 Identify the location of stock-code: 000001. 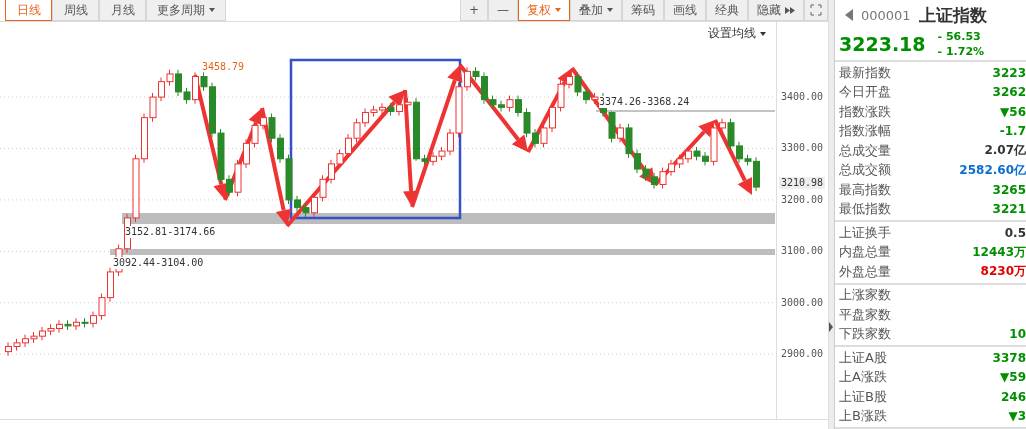
(886, 15).